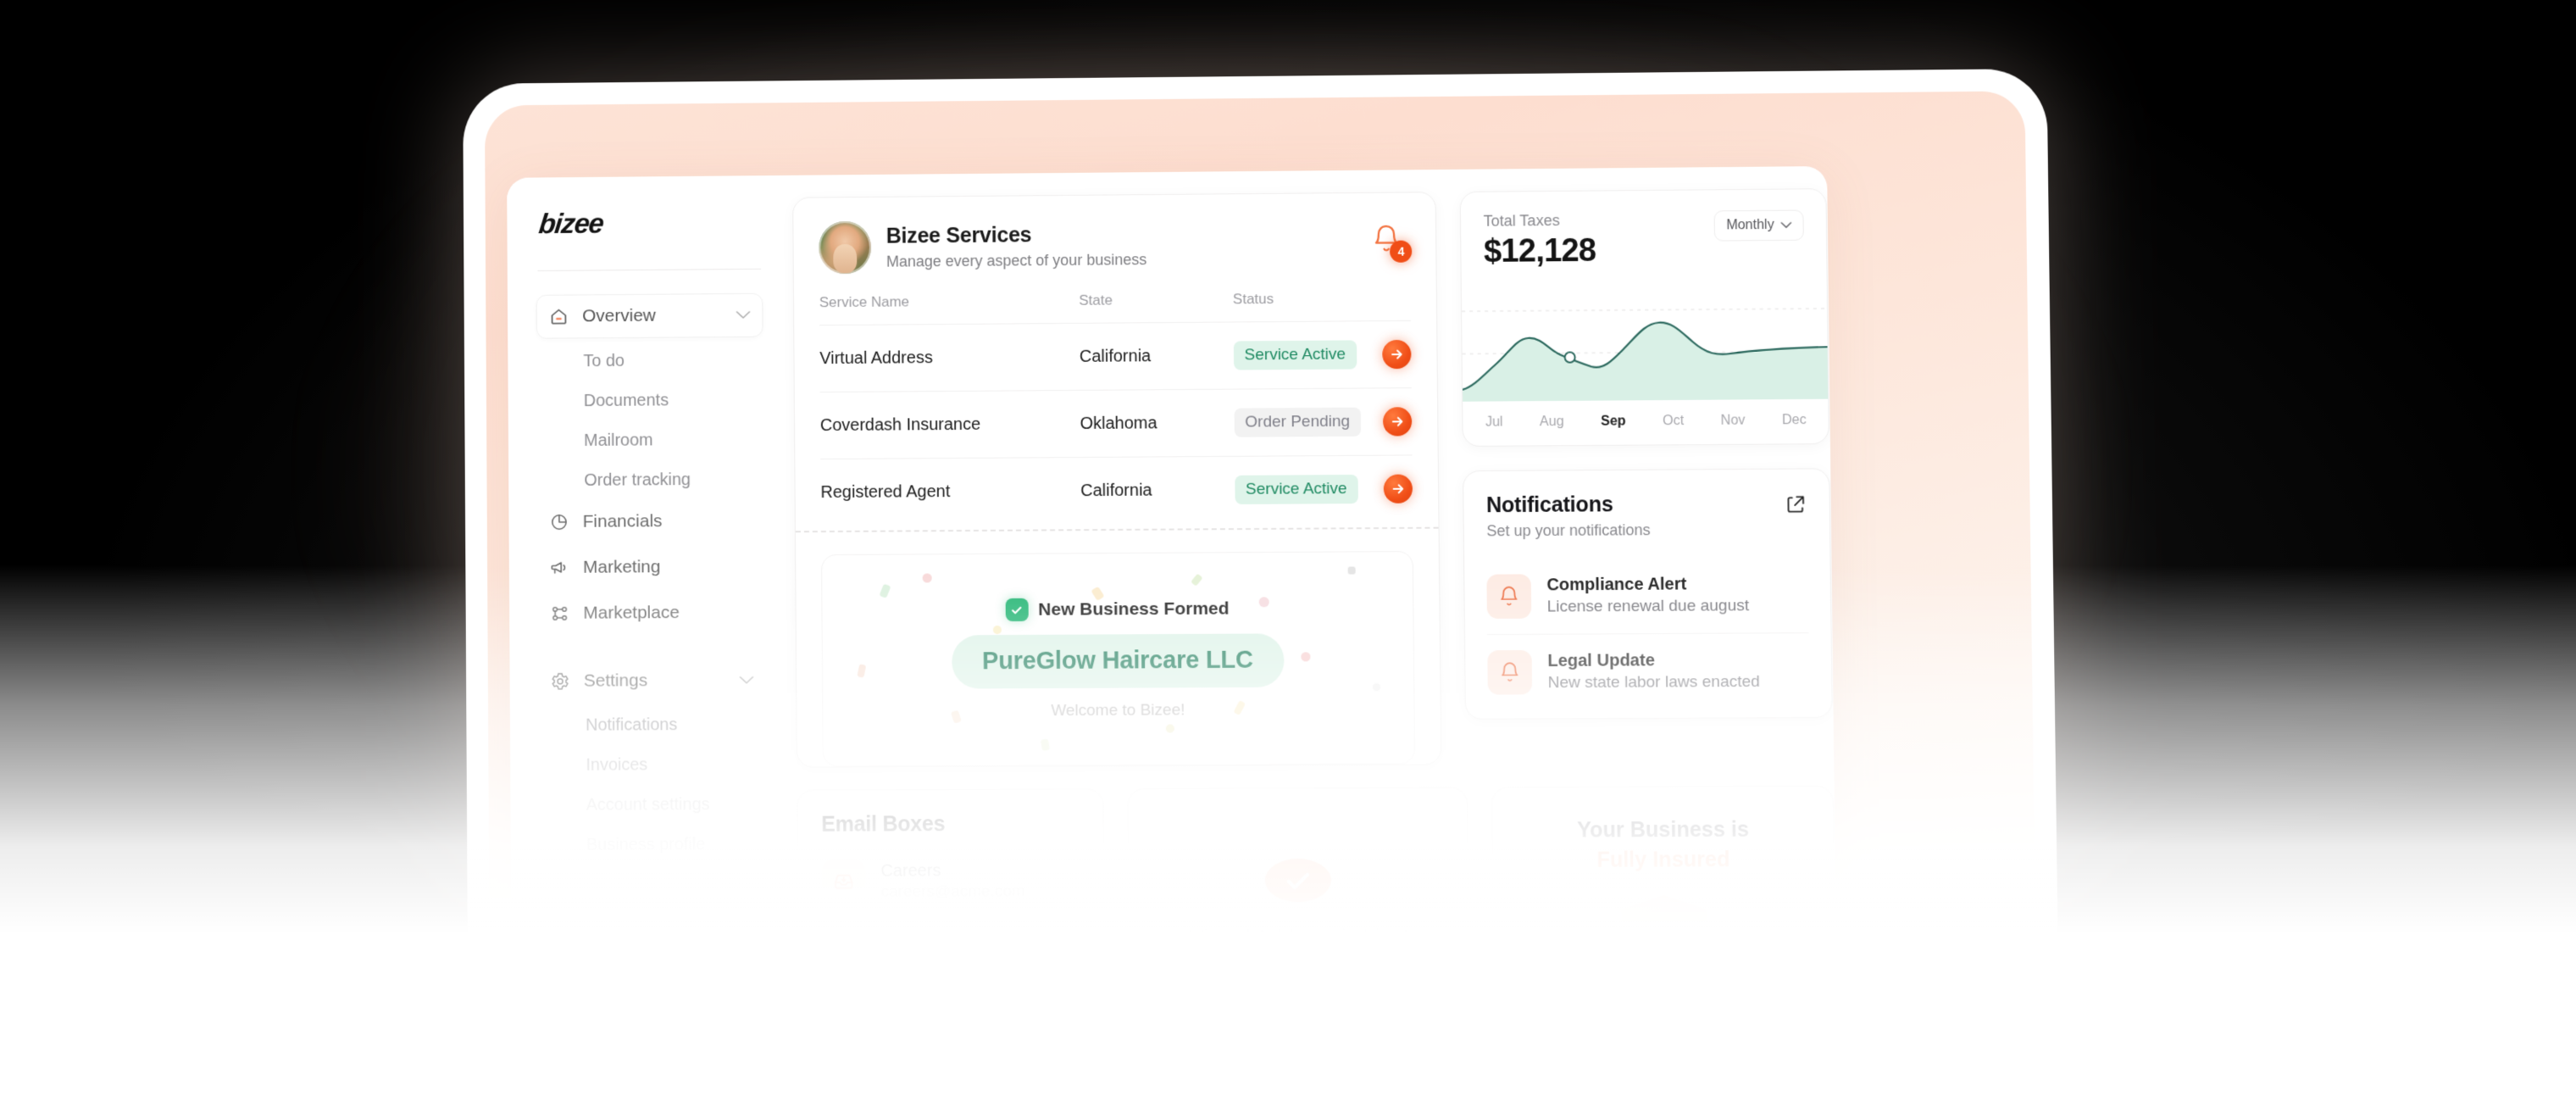 The width and height of the screenshot is (2576, 1107). What do you see at coordinates (952, 891) in the screenshot?
I see `email-box-address: careers@acme.com` at bounding box center [952, 891].